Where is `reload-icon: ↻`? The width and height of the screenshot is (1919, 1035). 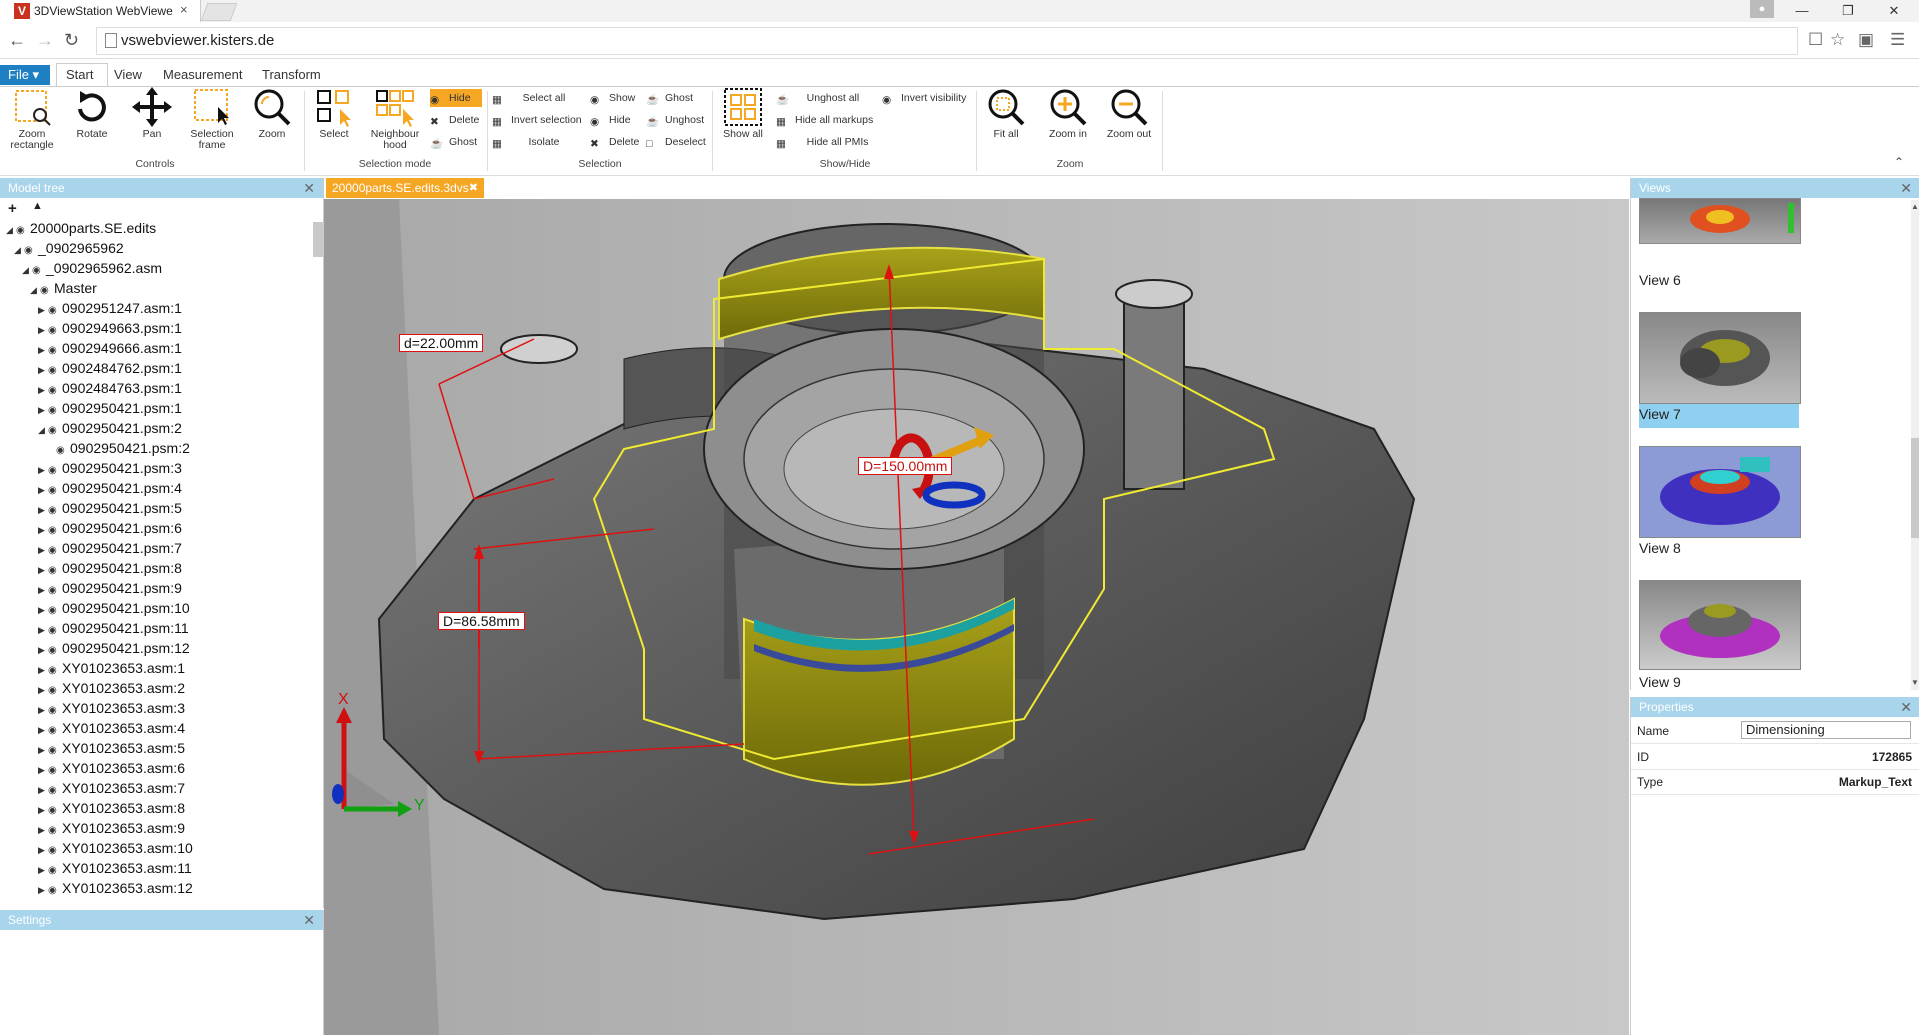 reload-icon: ↻ is located at coordinates (71, 40).